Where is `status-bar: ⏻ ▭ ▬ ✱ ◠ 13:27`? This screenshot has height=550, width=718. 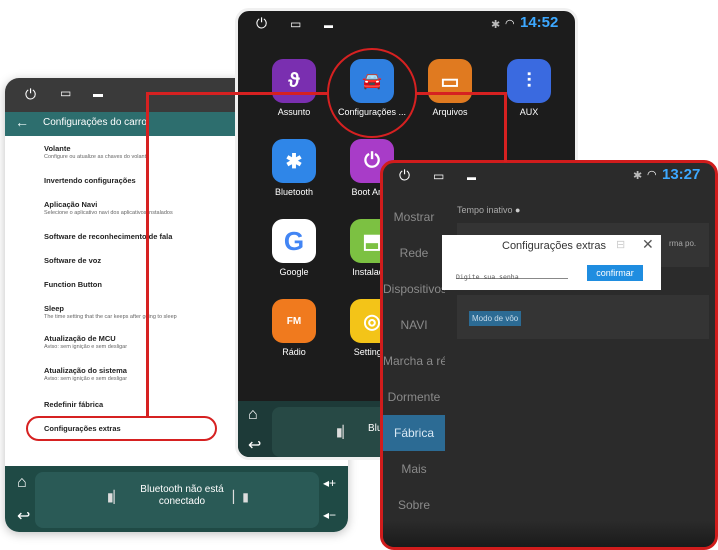 status-bar: ⏻ ▭ ▬ ✱ ◠ 13:27 is located at coordinates (549, 178).